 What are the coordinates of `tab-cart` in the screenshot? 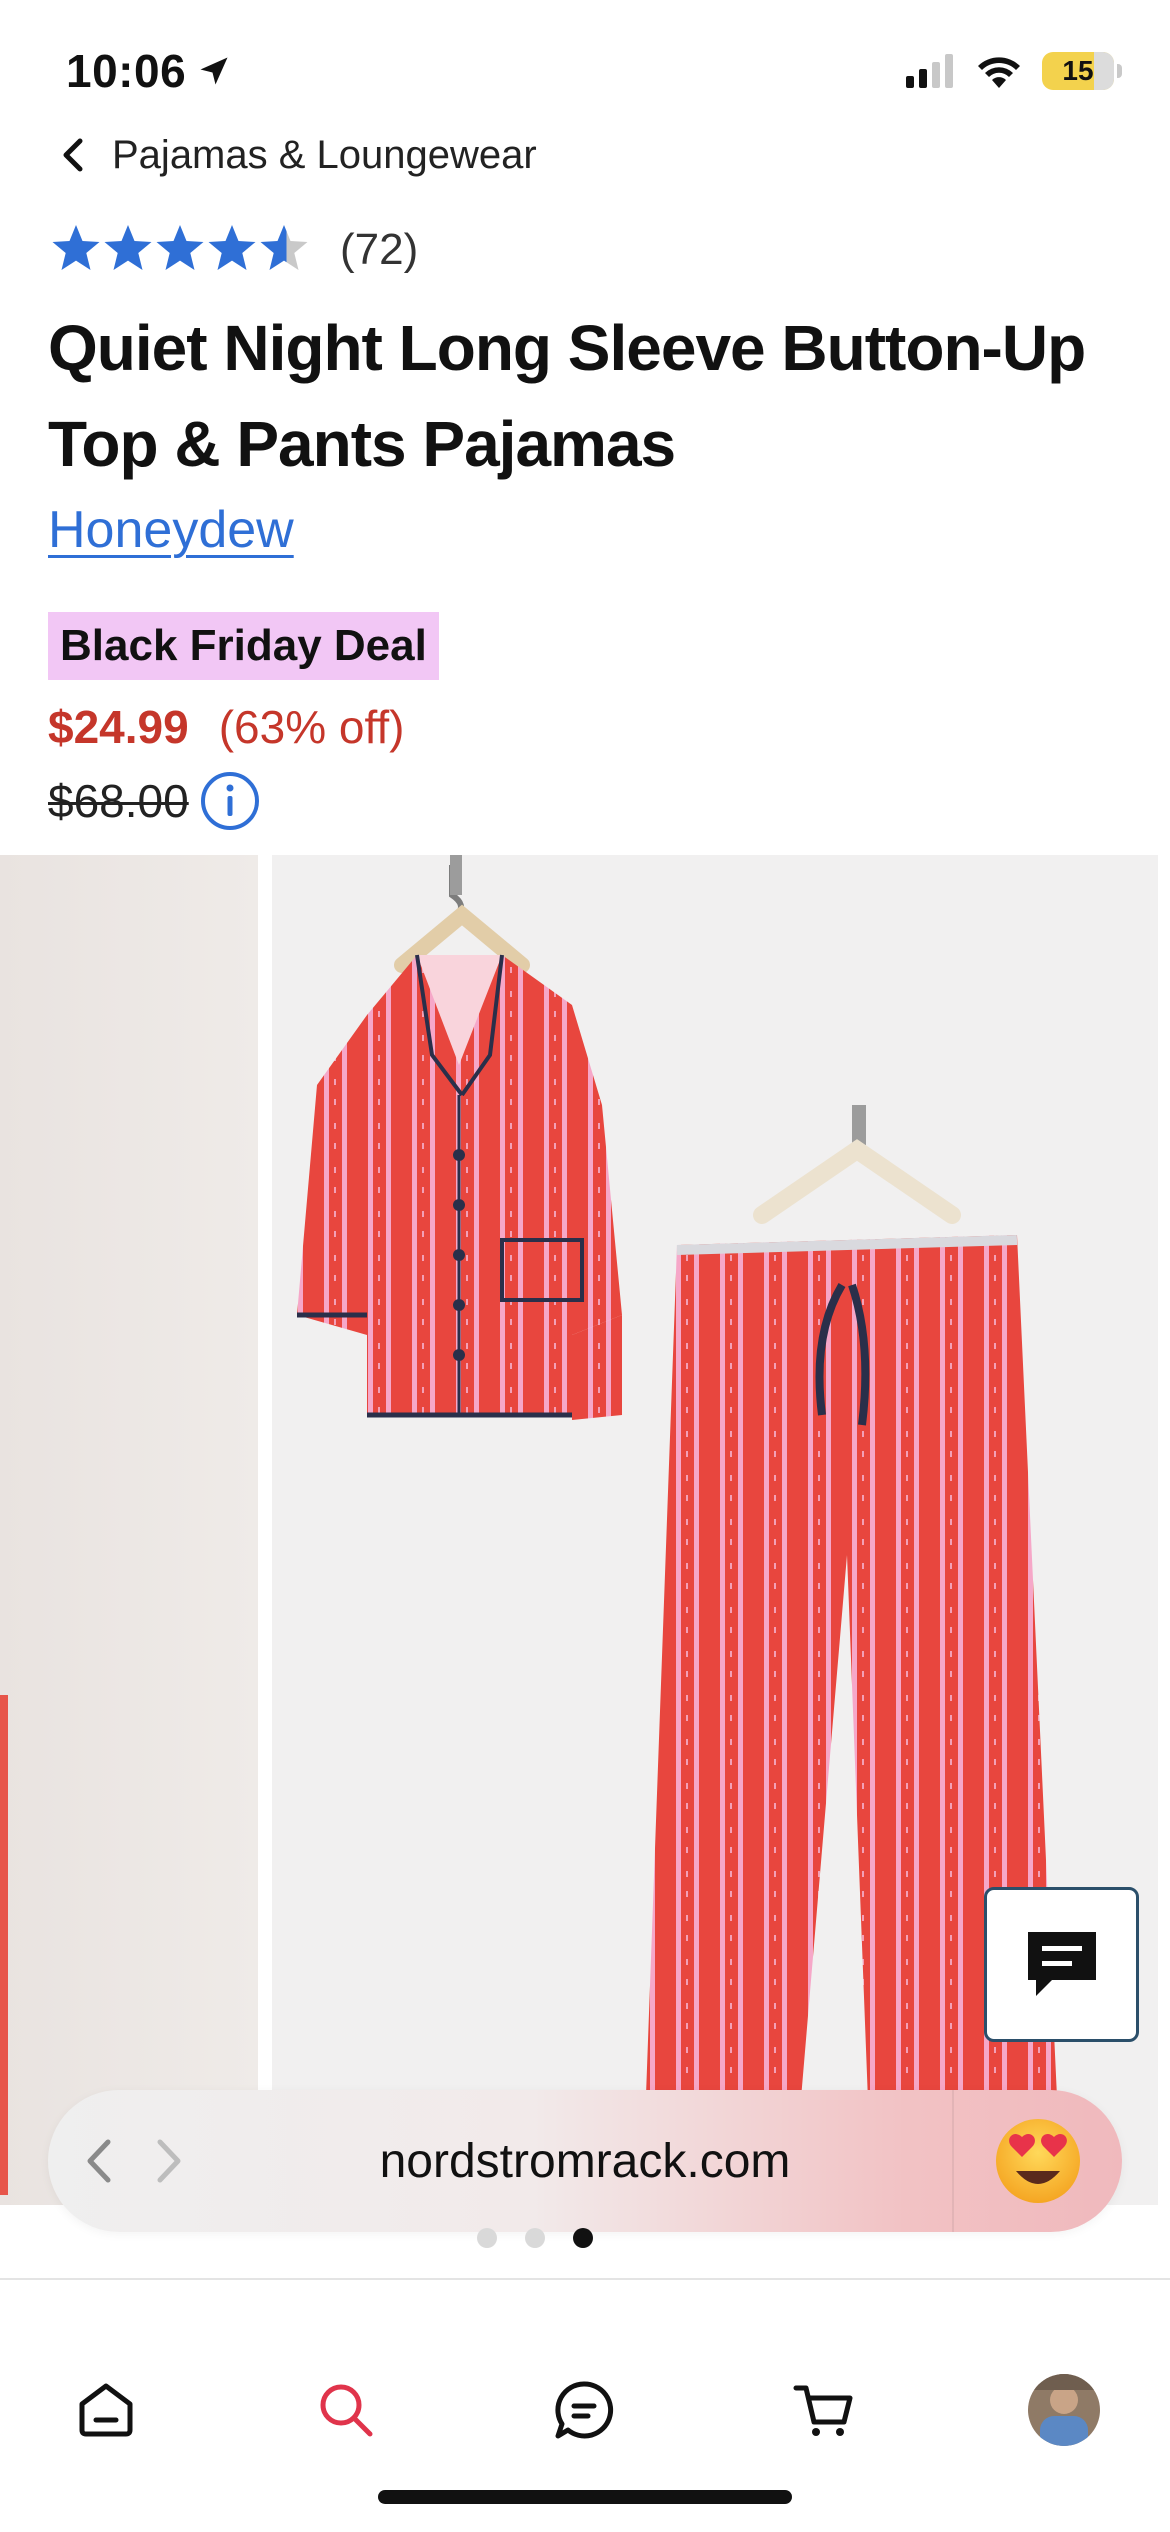 It's located at (824, 2410).